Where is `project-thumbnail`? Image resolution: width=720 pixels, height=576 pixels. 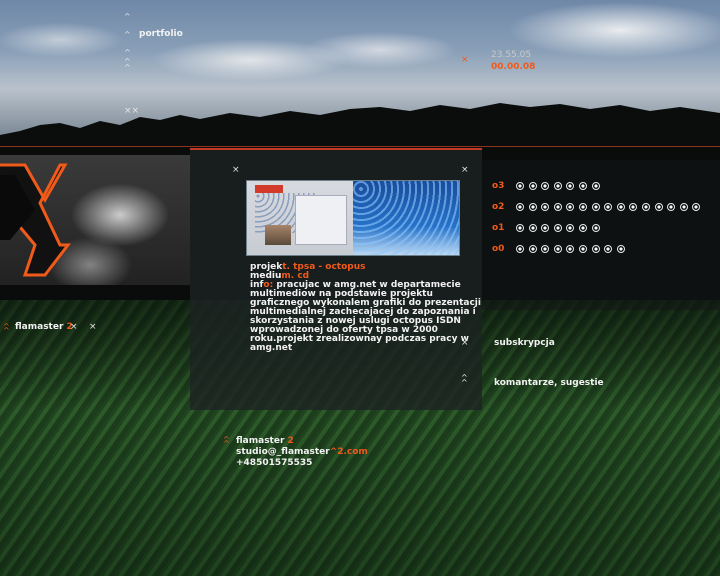
project-thumbnail is located at coordinates (353, 218).